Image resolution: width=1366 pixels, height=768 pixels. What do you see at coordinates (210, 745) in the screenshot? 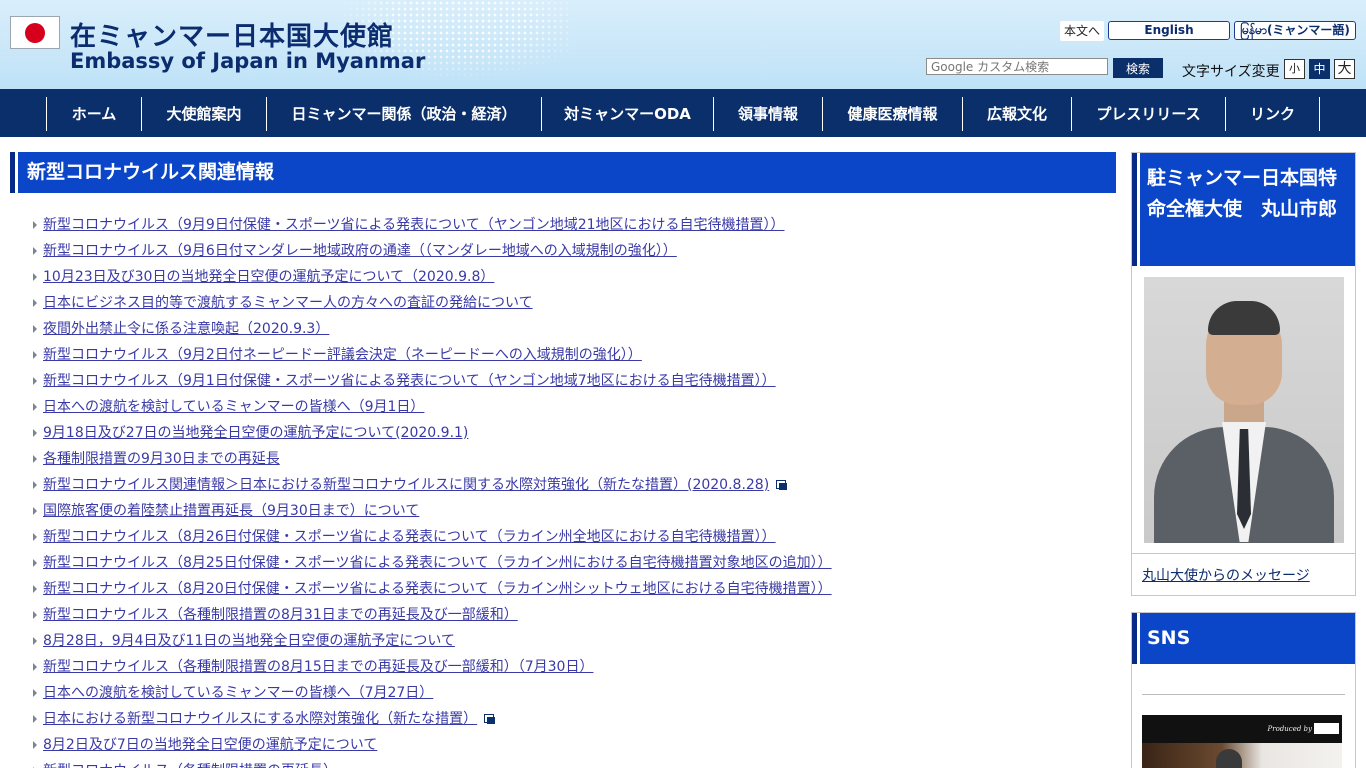
I see `news-link: 8月2日及び7日の当地発全日空便の運航予定について` at bounding box center [210, 745].